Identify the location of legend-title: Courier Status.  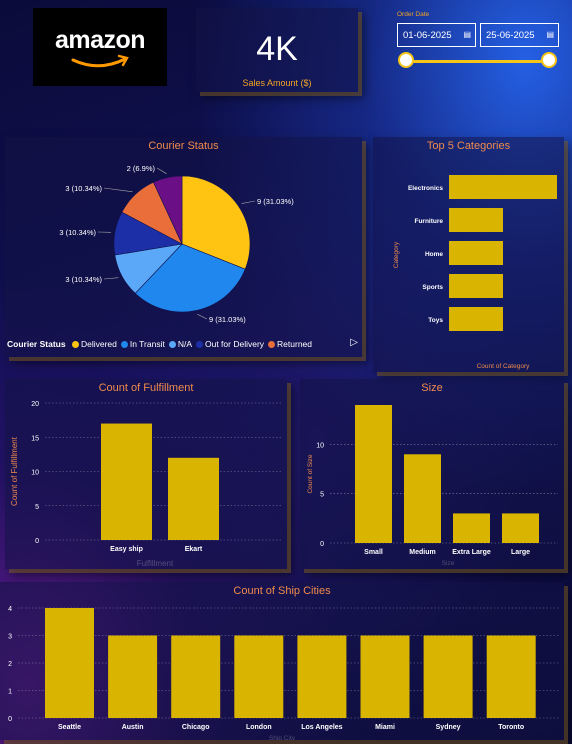
(36, 344).